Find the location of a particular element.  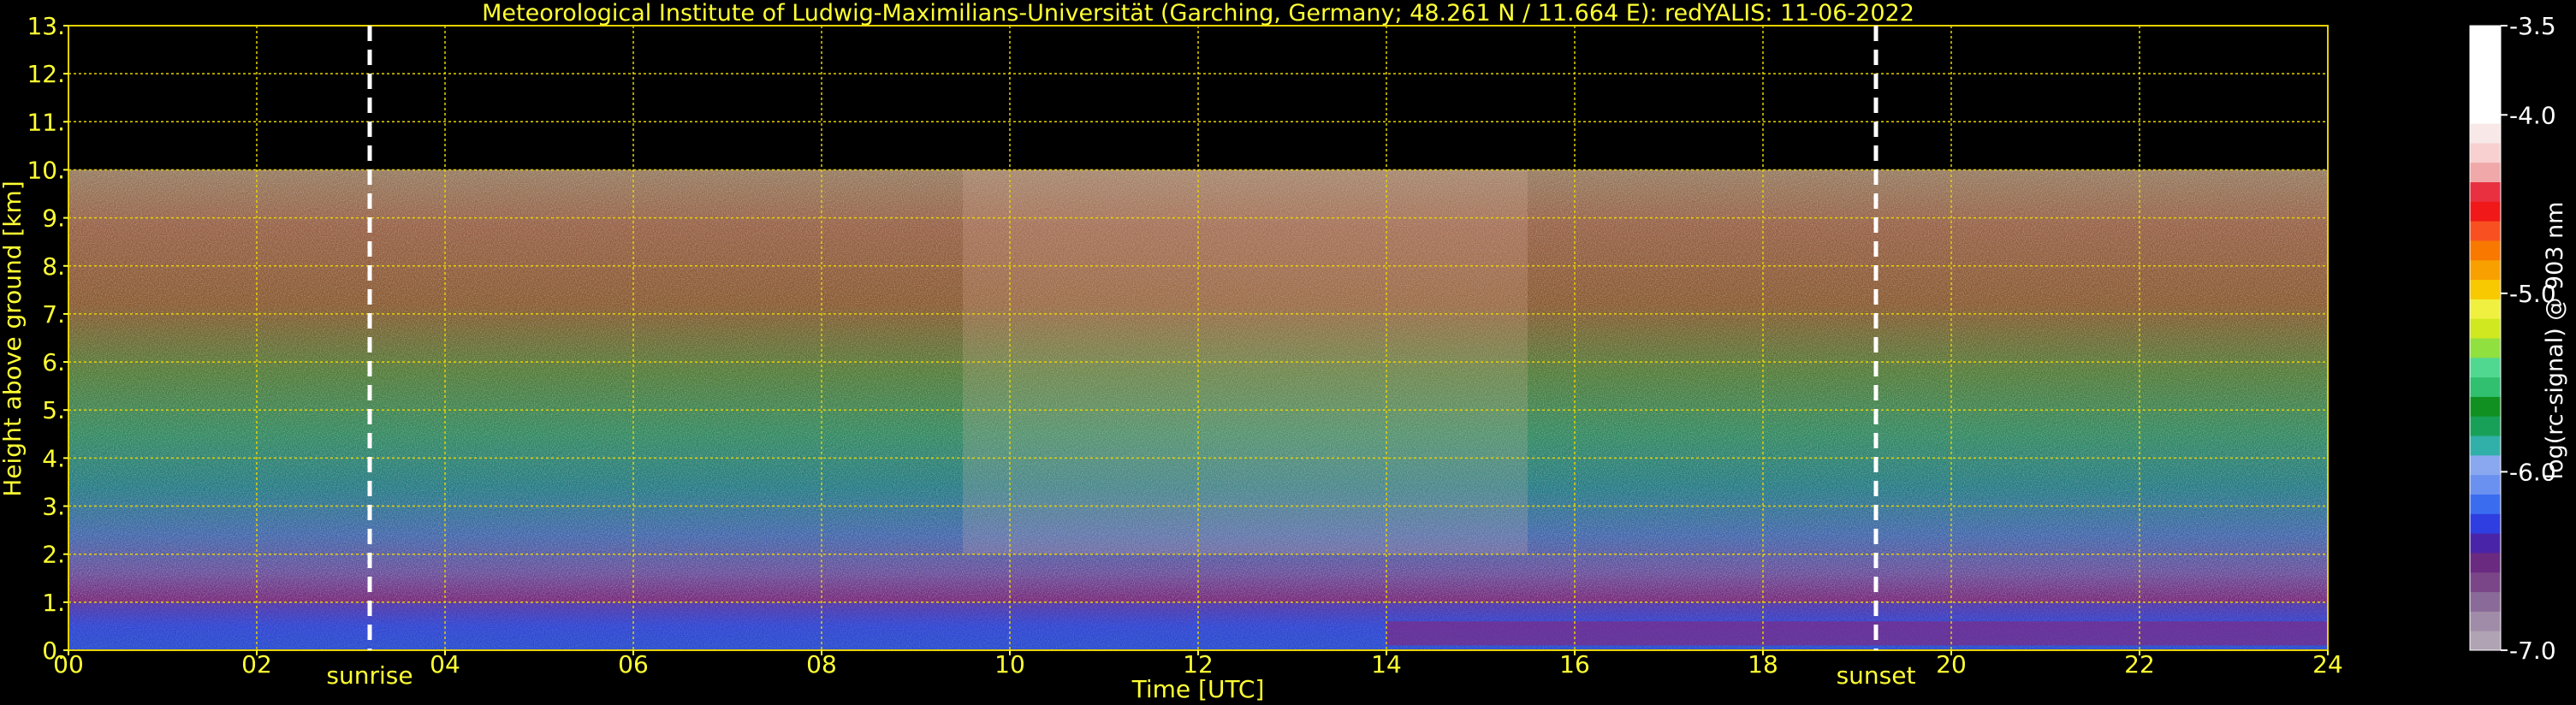

y-tick-label: 4. is located at coordinates (53, 458).